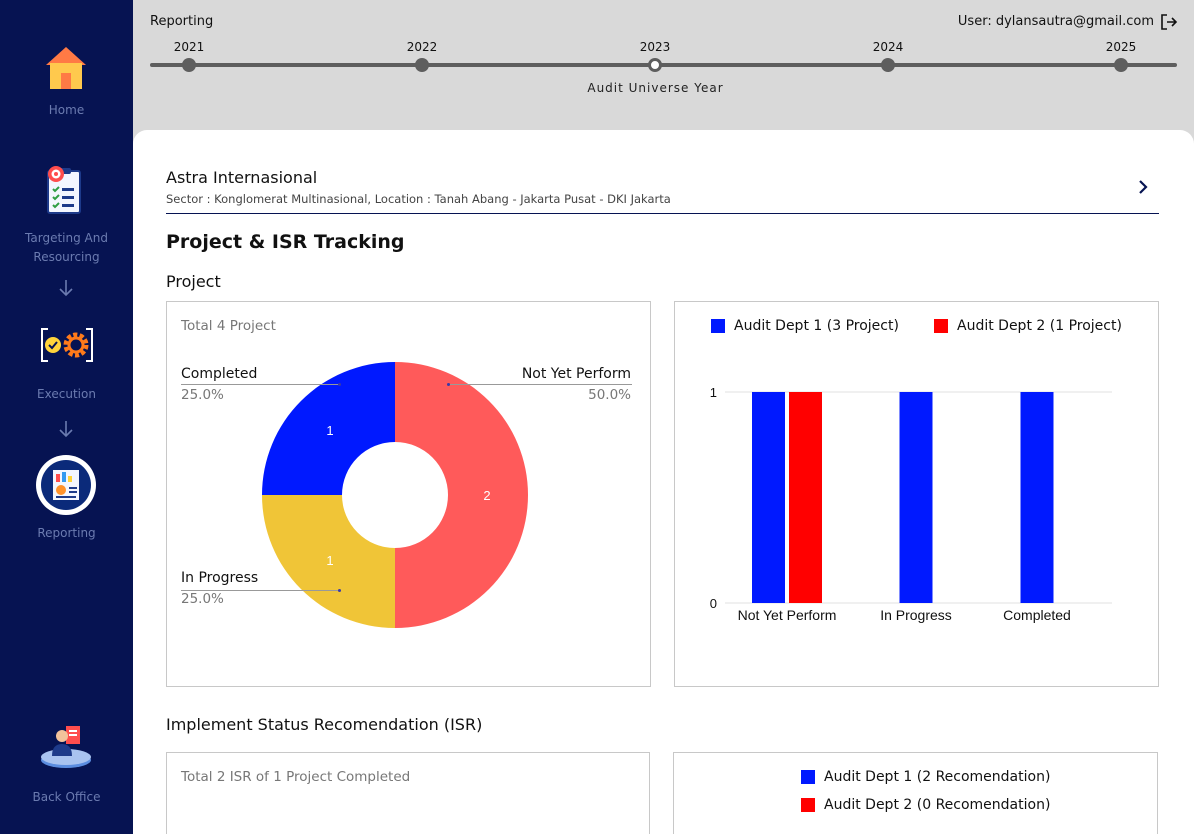 The height and width of the screenshot is (834, 1194). What do you see at coordinates (64, 190) in the screenshot?
I see `checklist-target-icon` at bounding box center [64, 190].